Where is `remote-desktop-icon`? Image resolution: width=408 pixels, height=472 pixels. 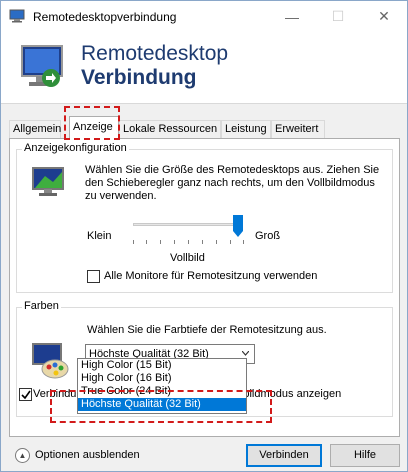
remote-desktop-icon is located at coordinates (17, 16).